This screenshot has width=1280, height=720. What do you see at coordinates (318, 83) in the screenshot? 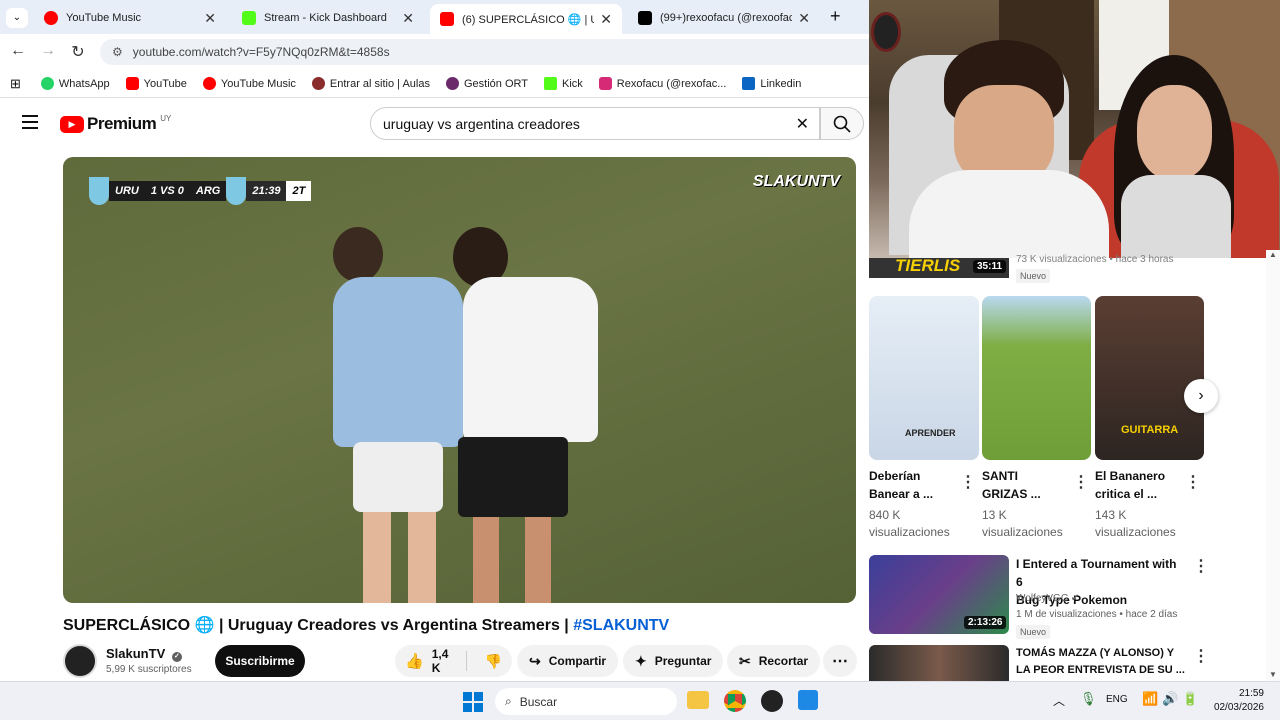
I see `graduation-cap-icon` at bounding box center [318, 83].